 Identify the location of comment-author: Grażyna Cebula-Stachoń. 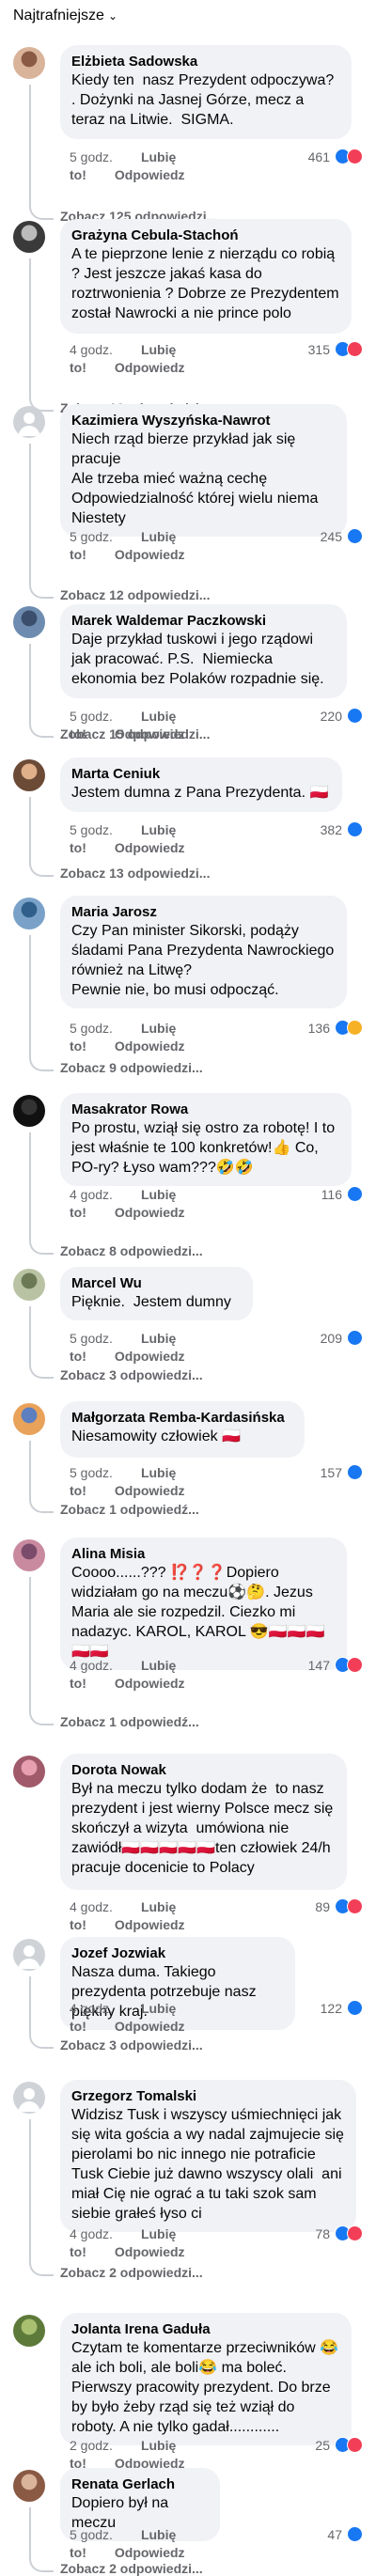
(205, 235).